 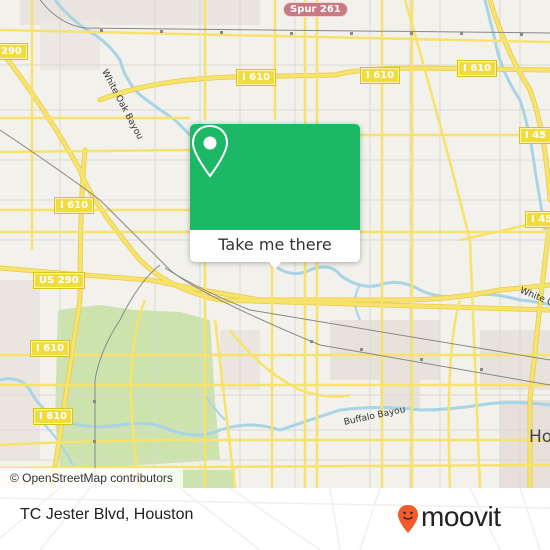 I want to click on popup-header, so click(x=275, y=177).